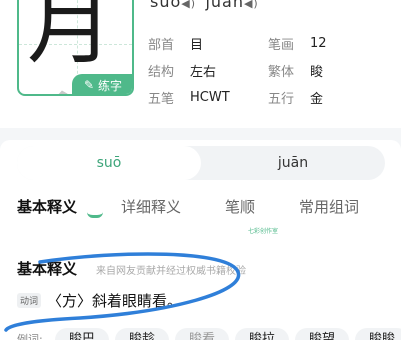 The image size is (401, 340). I want to click on tab-detailed-meaning: 详细释义, so click(151, 206).